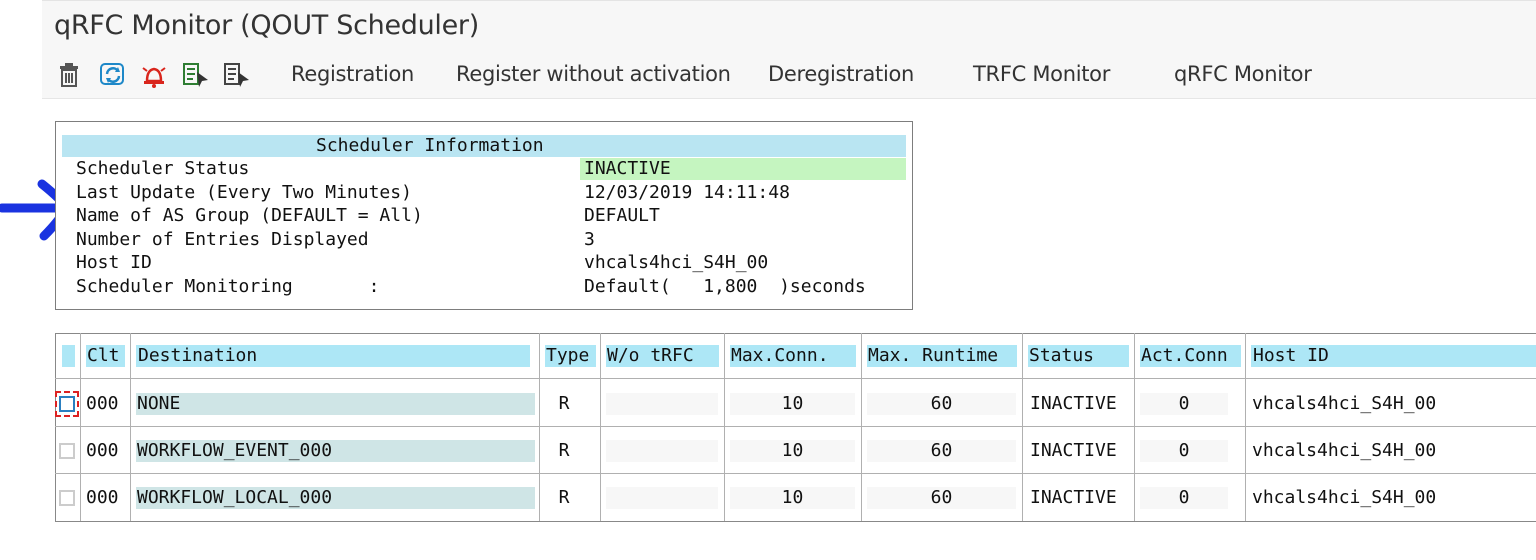  Describe the element at coordinates (266, 25) in the screenshot. I see `page-title: qRFC Monitor (QOUT Scheduler)` at that location.